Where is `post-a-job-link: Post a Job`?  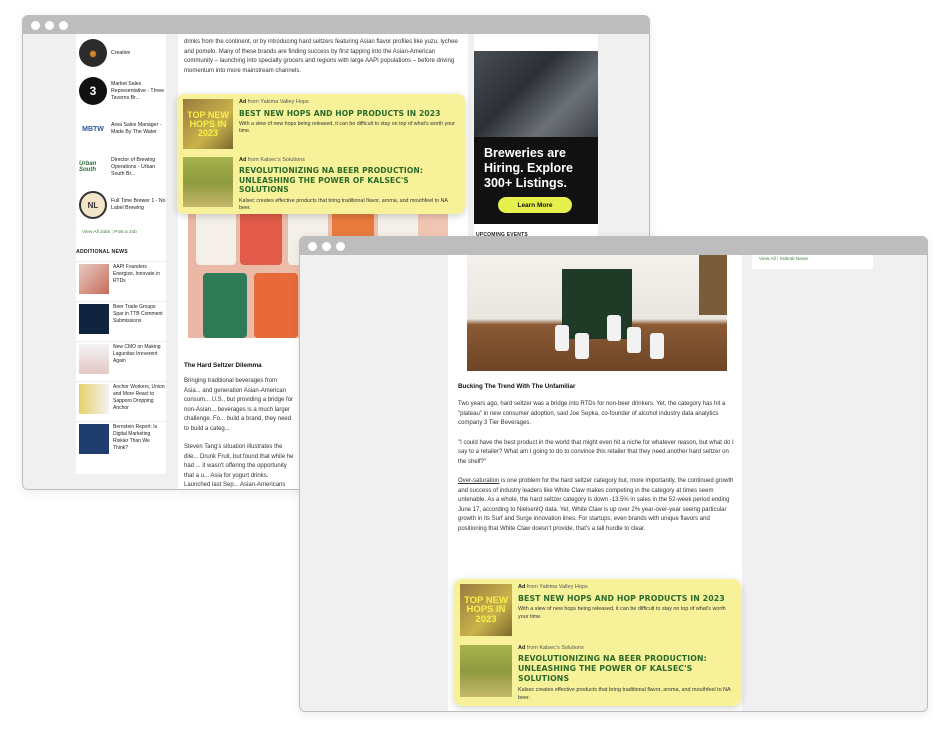
post-a-job-link: Post a Job is located at coordinates (125, 232).